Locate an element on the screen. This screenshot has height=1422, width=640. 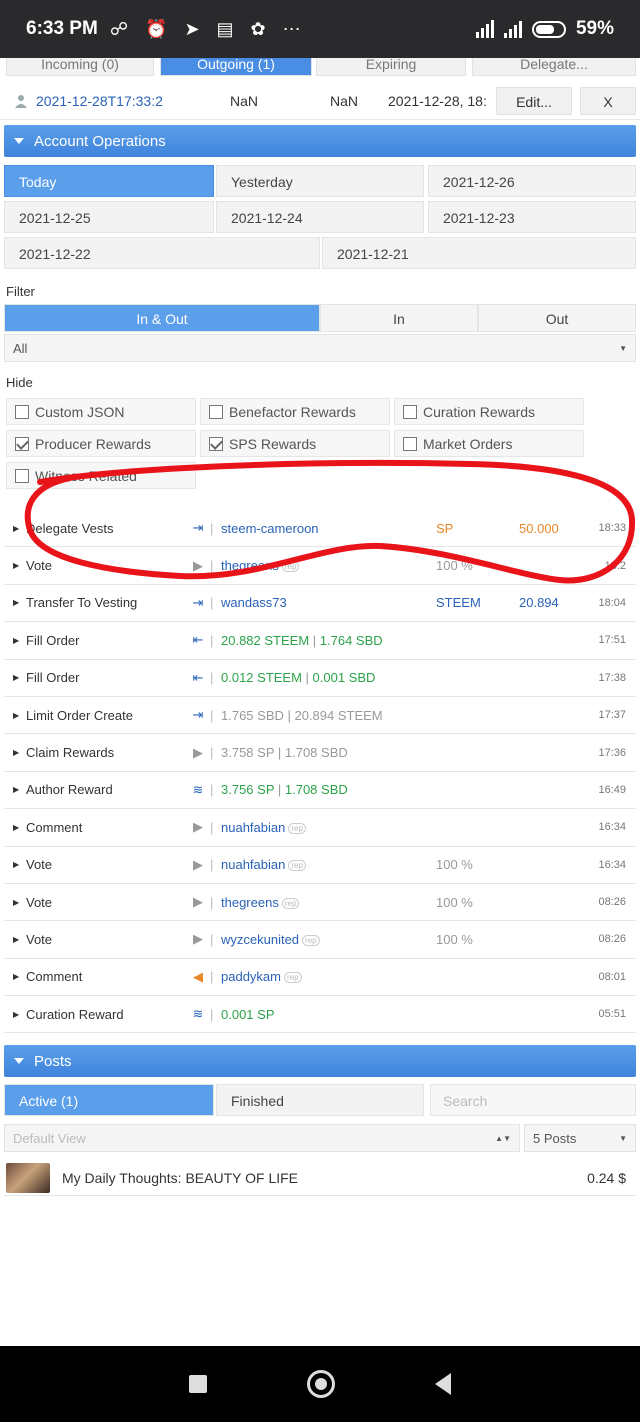
post-item: My Daily Thoughts: BEAUTY OF LIFE 0.24 $ is located at coordinates (320, 1178).